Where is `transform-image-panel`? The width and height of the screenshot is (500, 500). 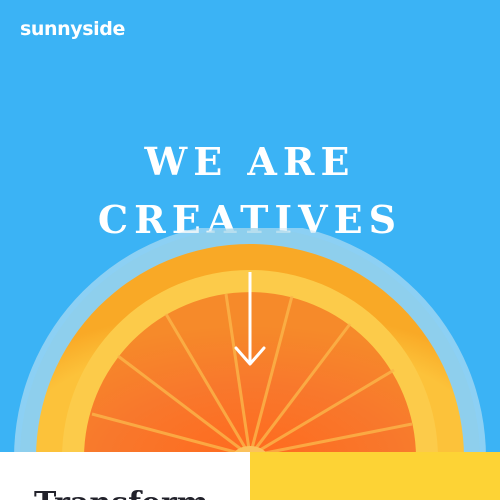 transform-image-panel is located at coordinates (375, 476).